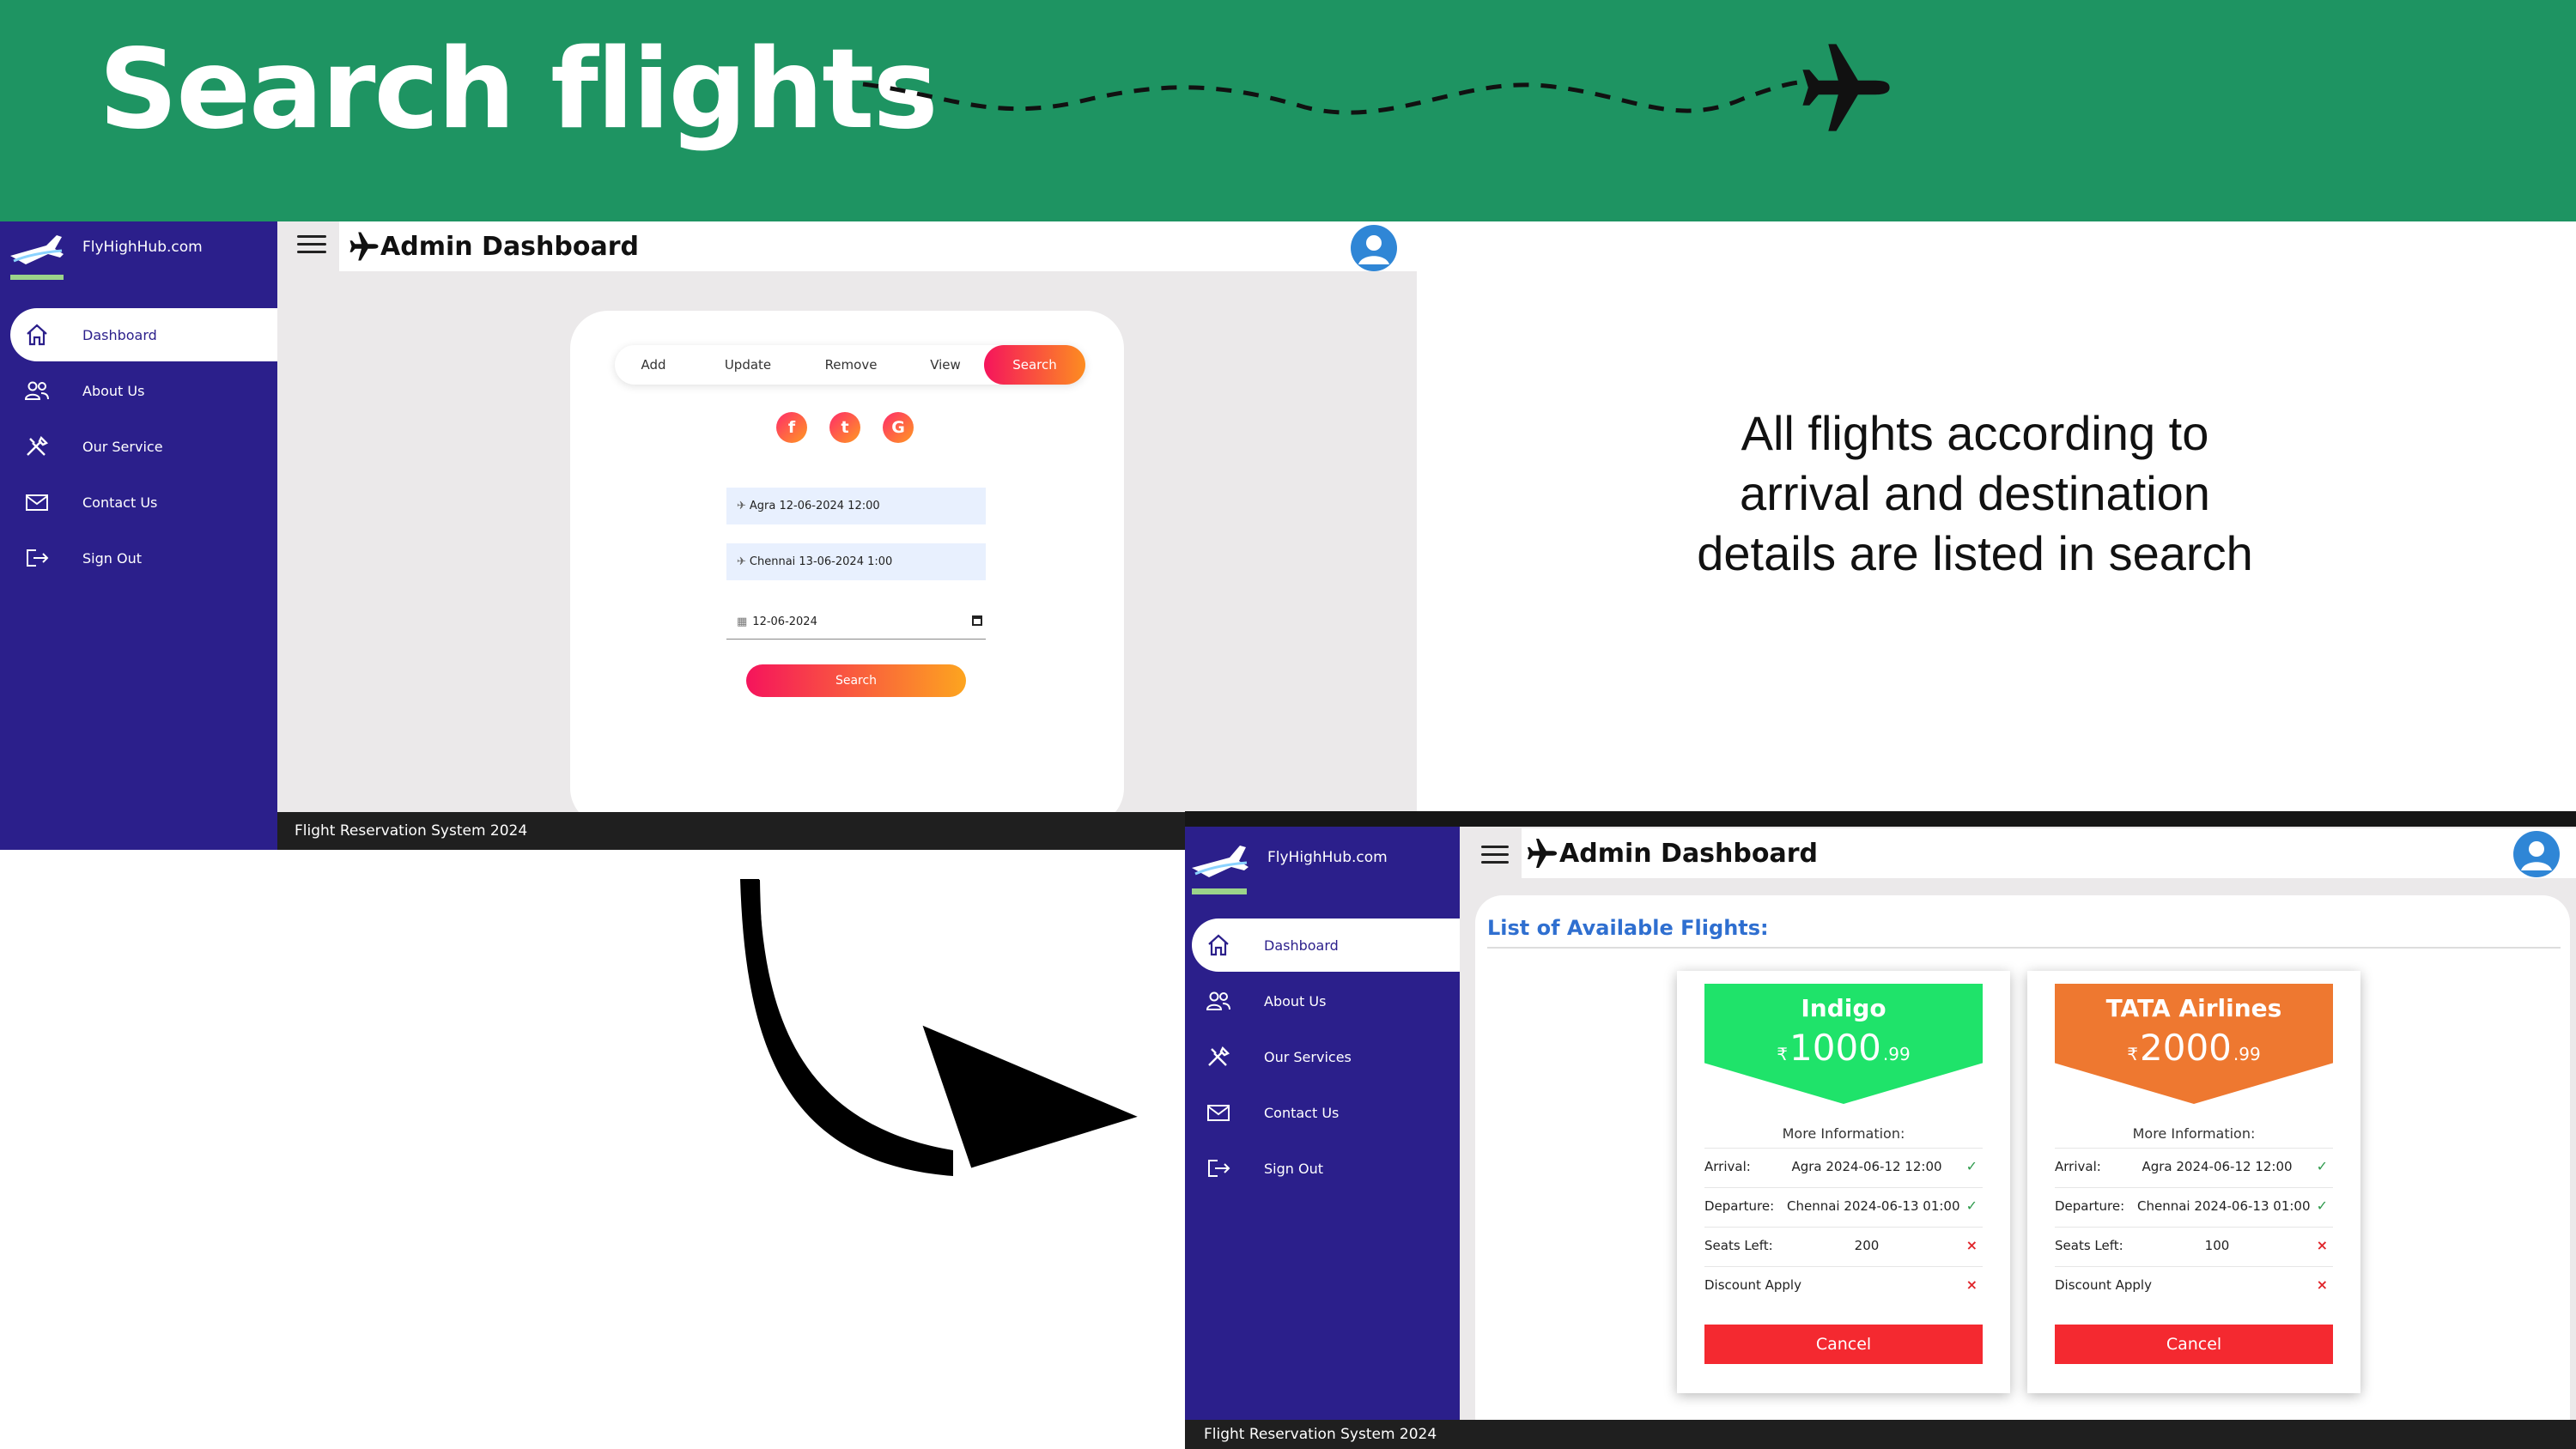 This screenshot has height=1449, width=2576. What do you see at coordinates (1034, 365) in the screenshot?
I see `tab-search: Search` at bounding box center [1034, 365].